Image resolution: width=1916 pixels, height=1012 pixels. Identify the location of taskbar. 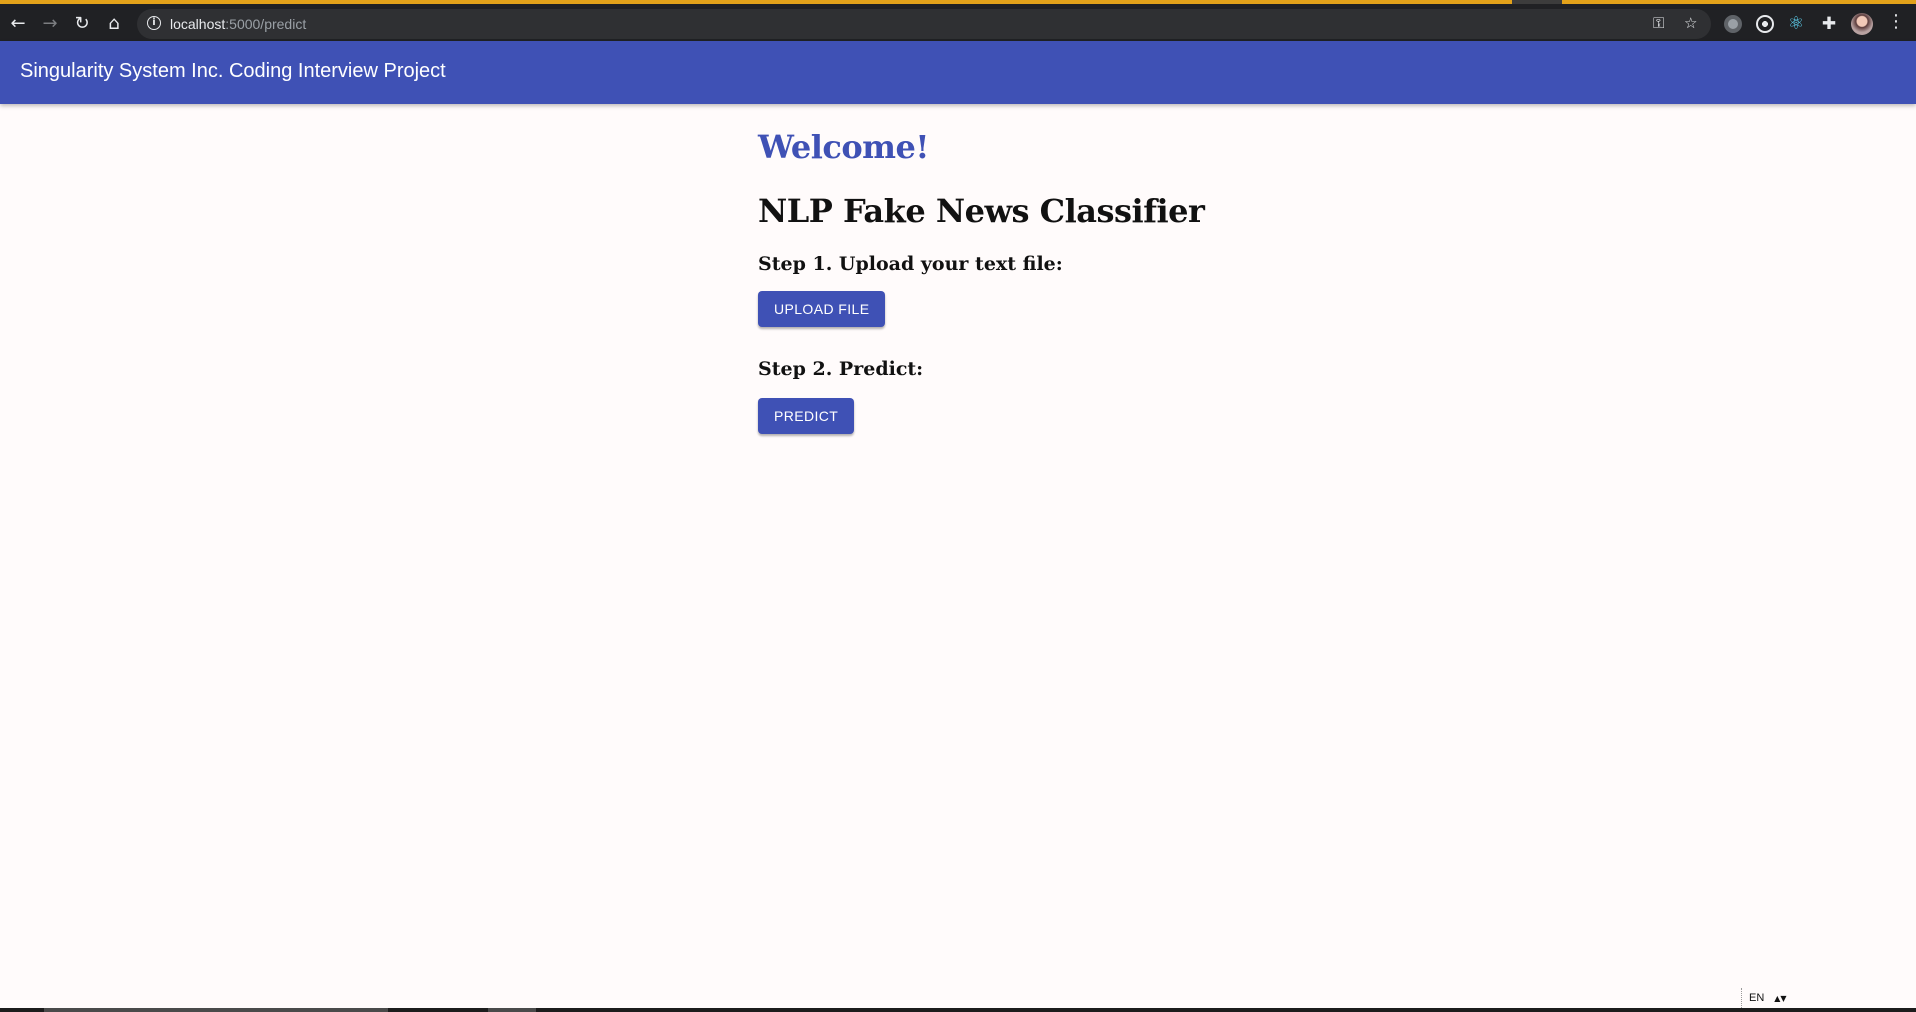
(958, 1010).